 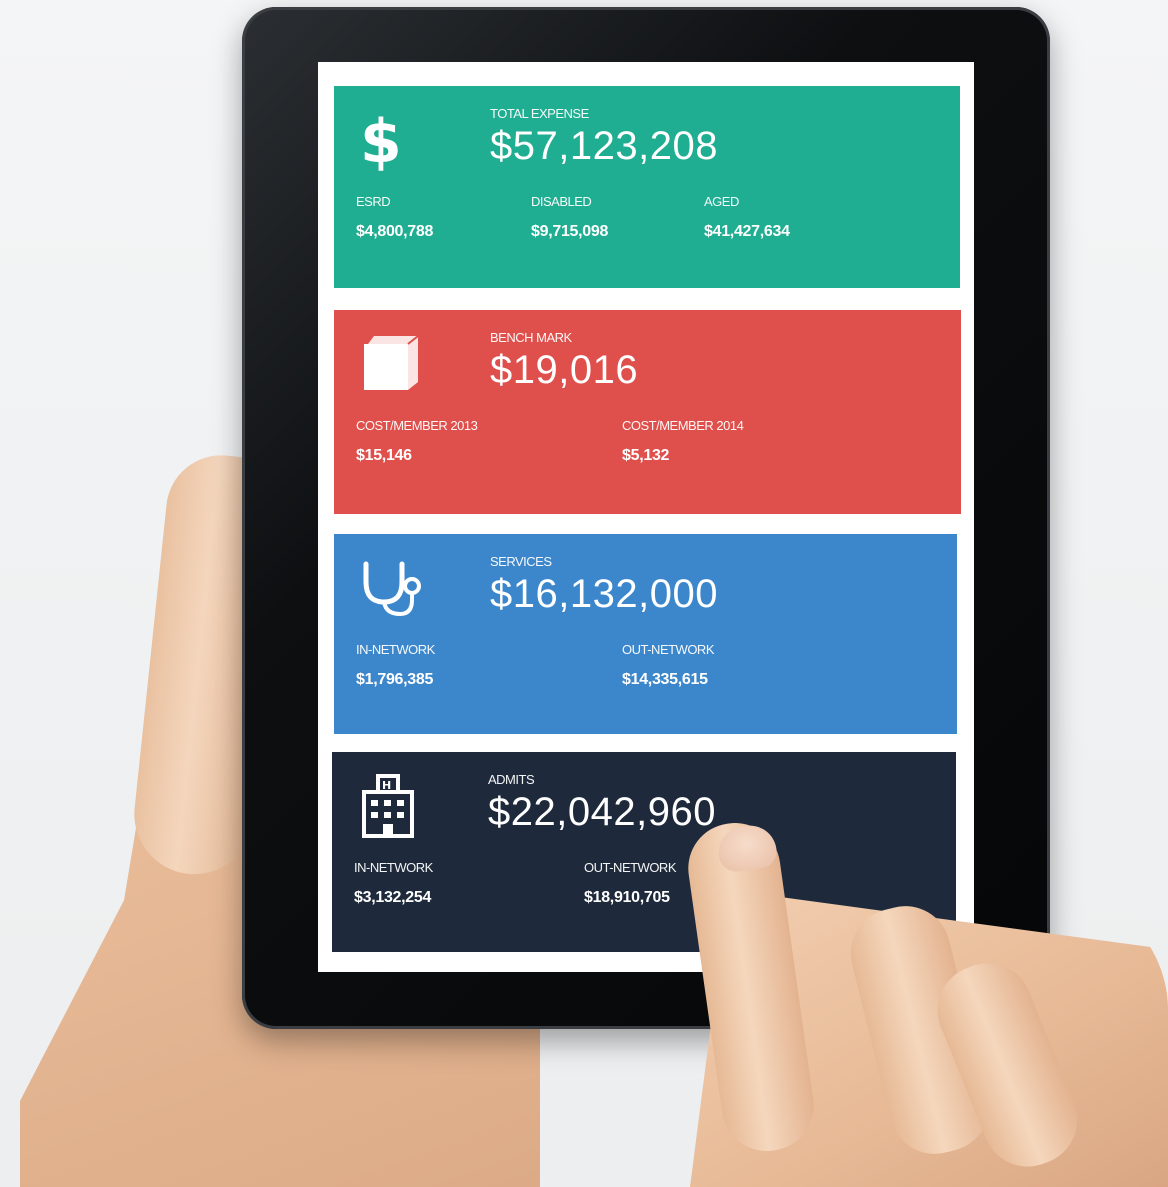 What do you see at coordinates (683, 441) in the screenshot?
I see `stat-cost-member-2014: COST/MEMBER 2014 $5,132` at bounding box center [683, 441].